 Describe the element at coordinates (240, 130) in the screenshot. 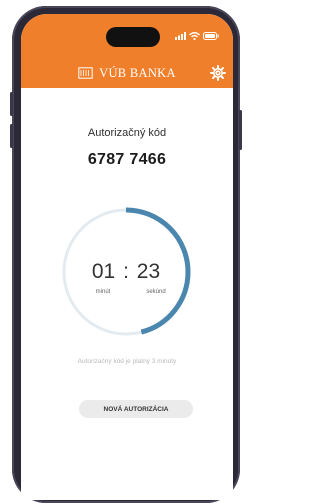

I see `phone-power-button` at that location.